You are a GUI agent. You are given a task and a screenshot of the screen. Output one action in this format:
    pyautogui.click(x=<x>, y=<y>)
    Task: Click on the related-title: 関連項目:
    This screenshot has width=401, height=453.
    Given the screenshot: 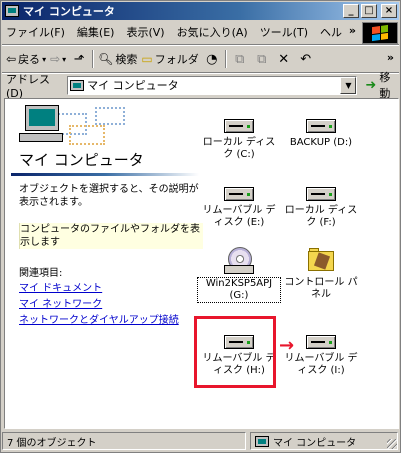 What is the action you would take?
    pyautogui.click(x=41, y=273)
    